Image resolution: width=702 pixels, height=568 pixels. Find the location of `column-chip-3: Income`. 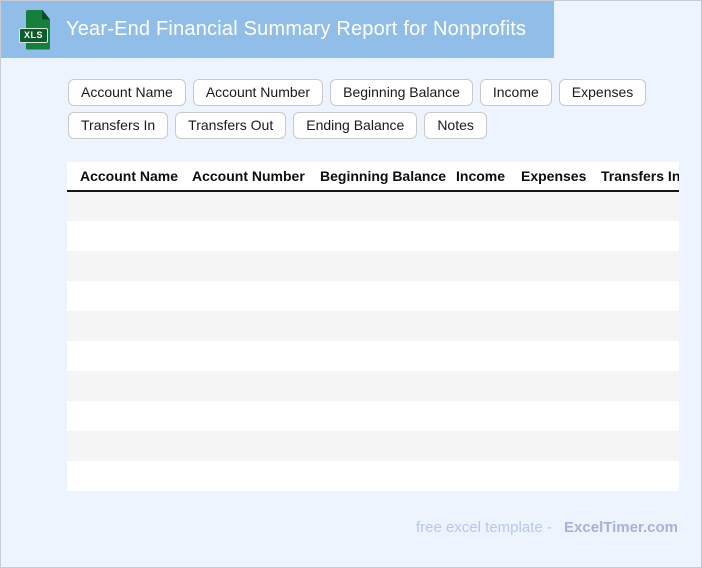

column-chip-3: Income is located at coordinates (515, 92).